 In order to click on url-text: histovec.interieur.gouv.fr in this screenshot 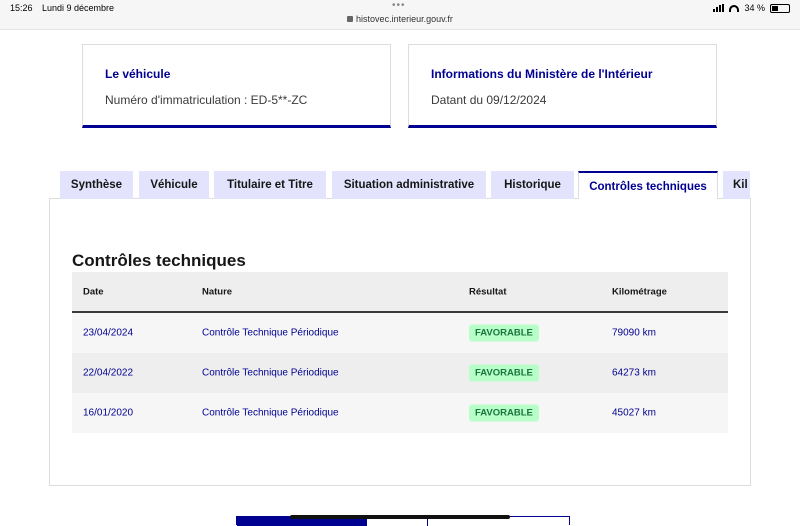, I will do `click(404, 19)`.